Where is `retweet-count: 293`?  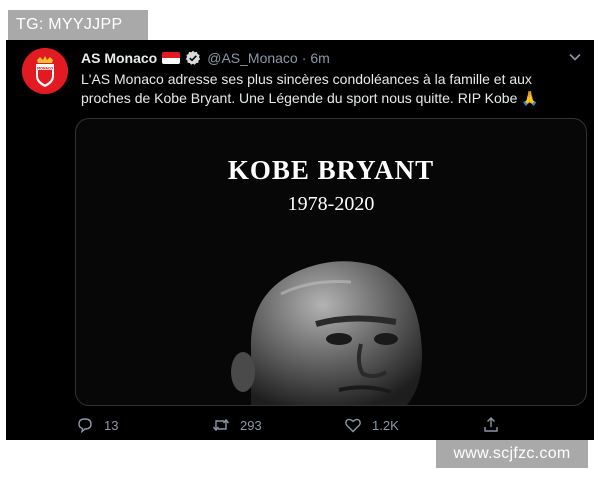
retweet-count: 293 is located at coordinates (251, 425).